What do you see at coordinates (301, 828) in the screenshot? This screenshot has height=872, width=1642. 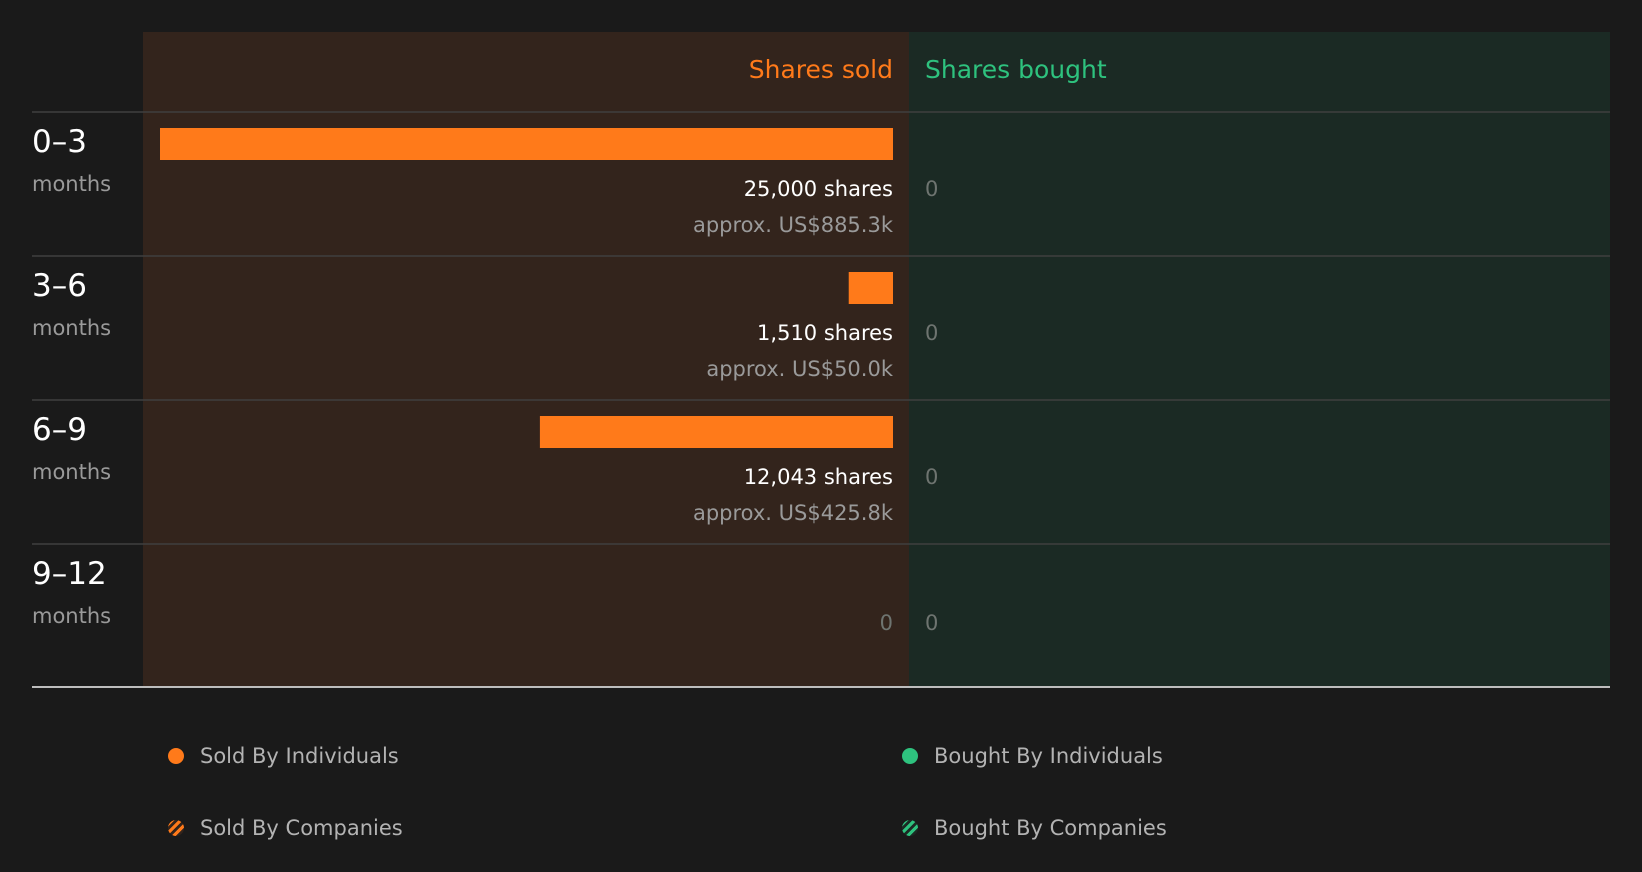 I see `legend-label: Sold By Companies` at bounding box center [301, 828].